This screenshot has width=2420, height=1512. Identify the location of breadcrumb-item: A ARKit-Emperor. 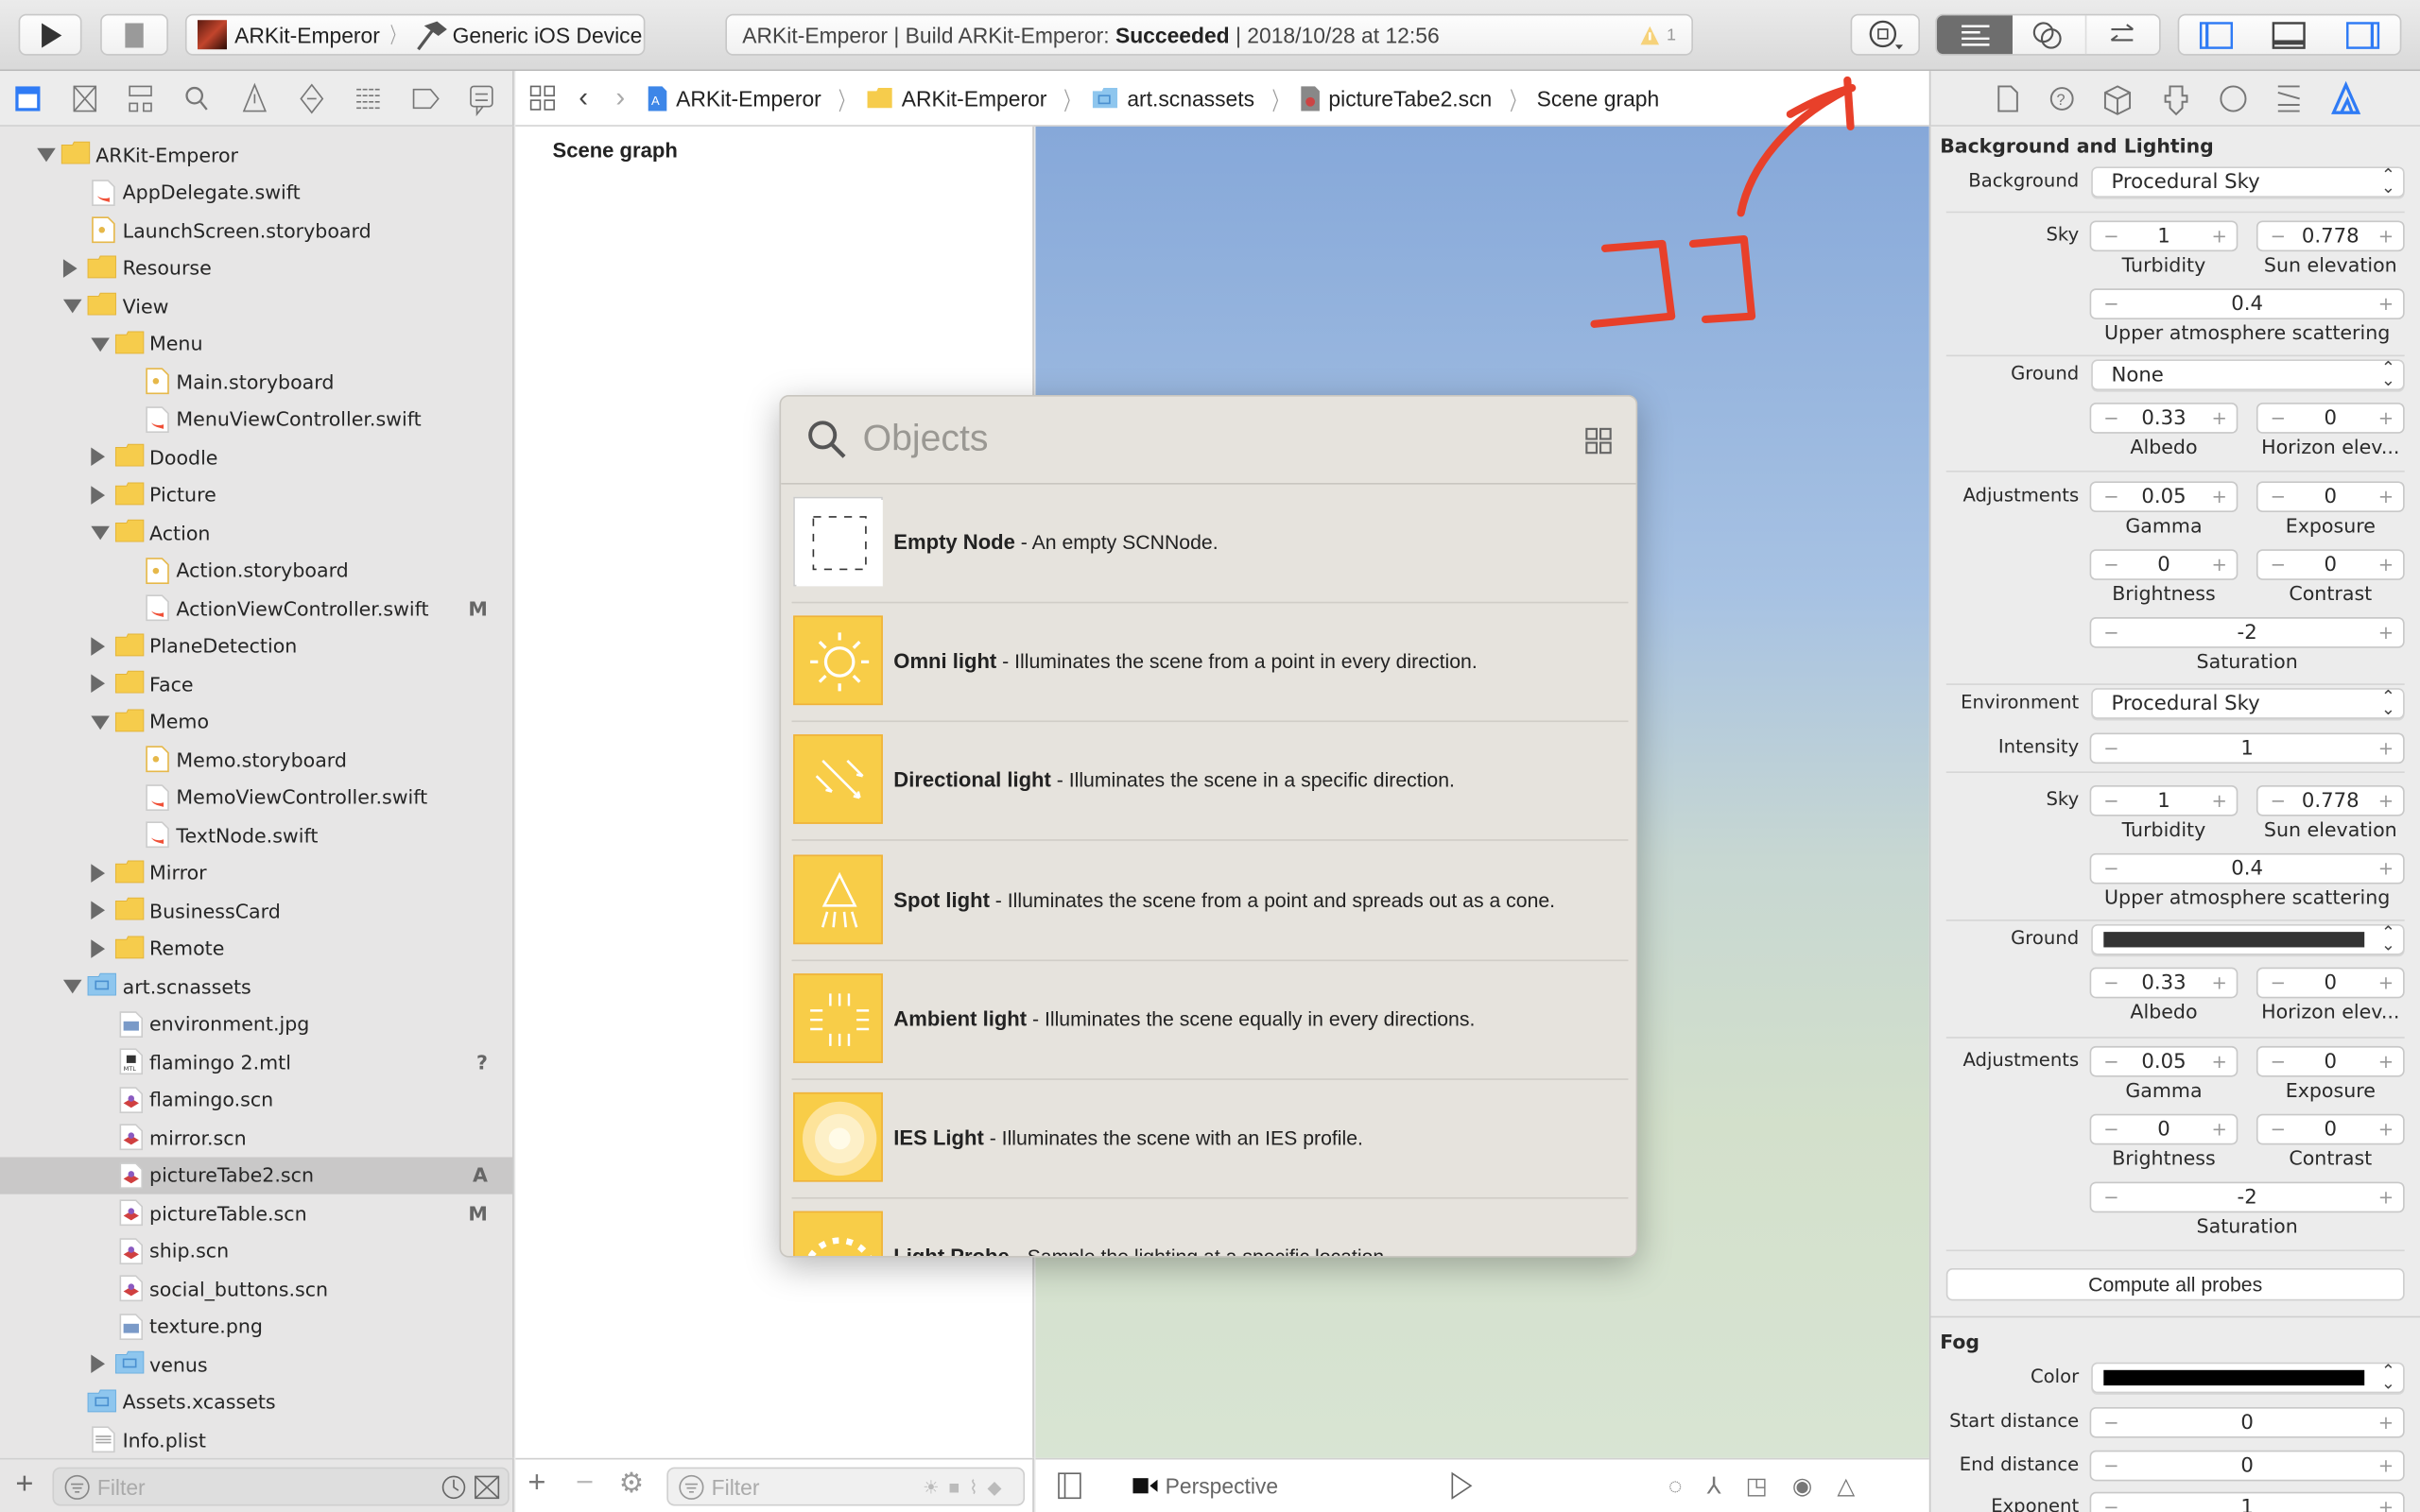
(734, 98).